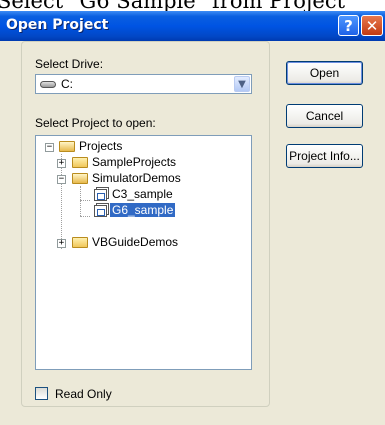  What do you see at coordinates (324, 116) in the screenshot?
I see `cancel-button: Cancel` at bounding box center [324, 116].